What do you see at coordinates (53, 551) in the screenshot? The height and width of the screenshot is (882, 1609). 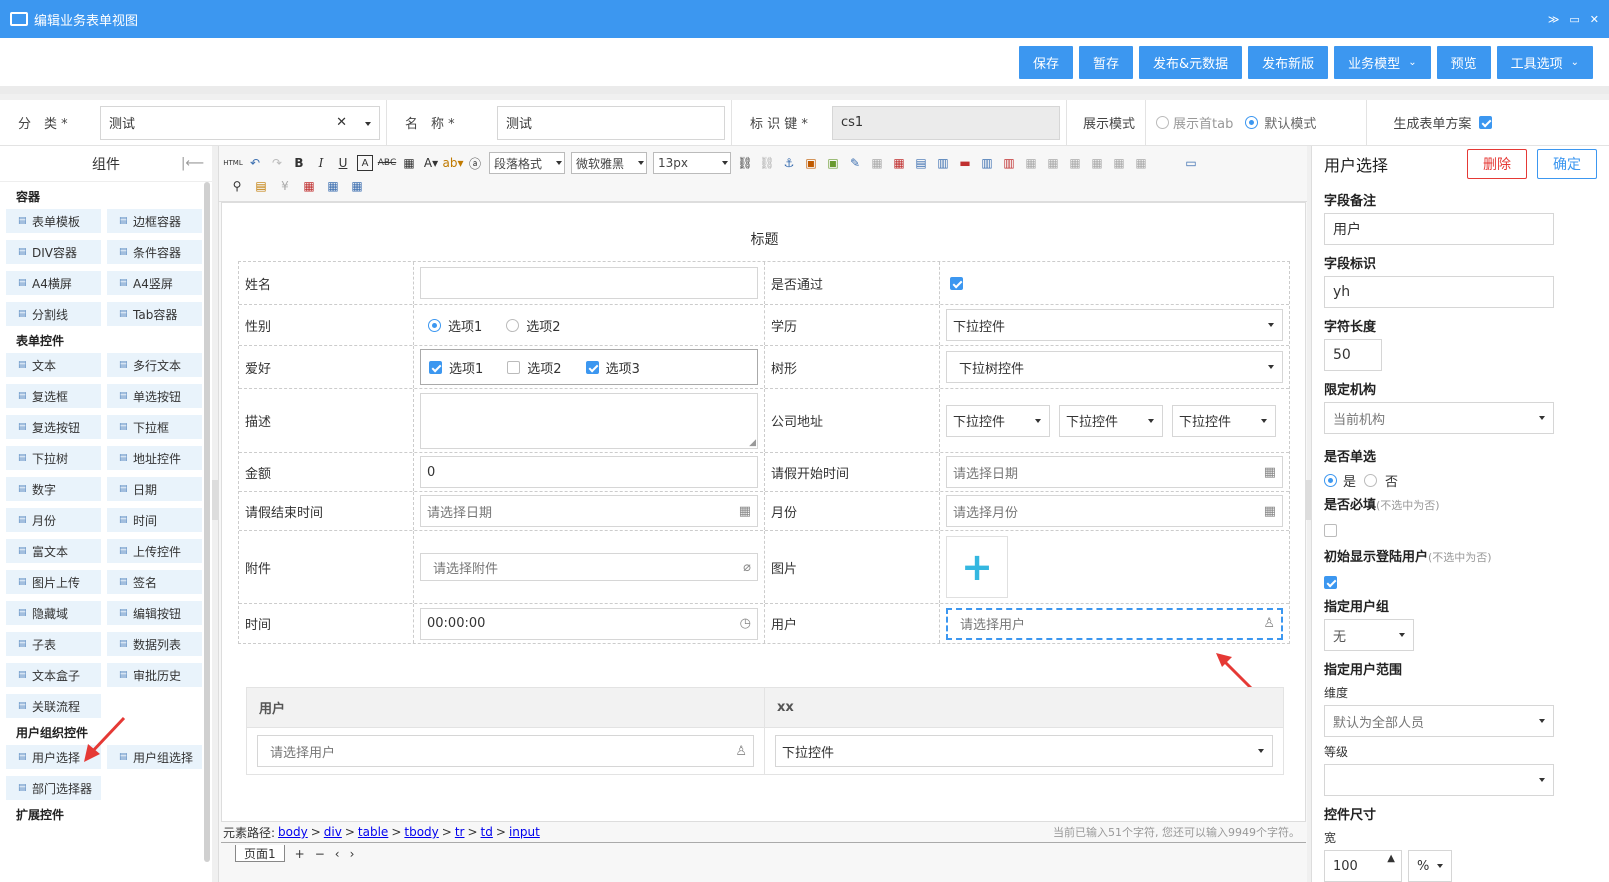 I see `component-item: ▤ 富文本` at bounding box center [53, 551].